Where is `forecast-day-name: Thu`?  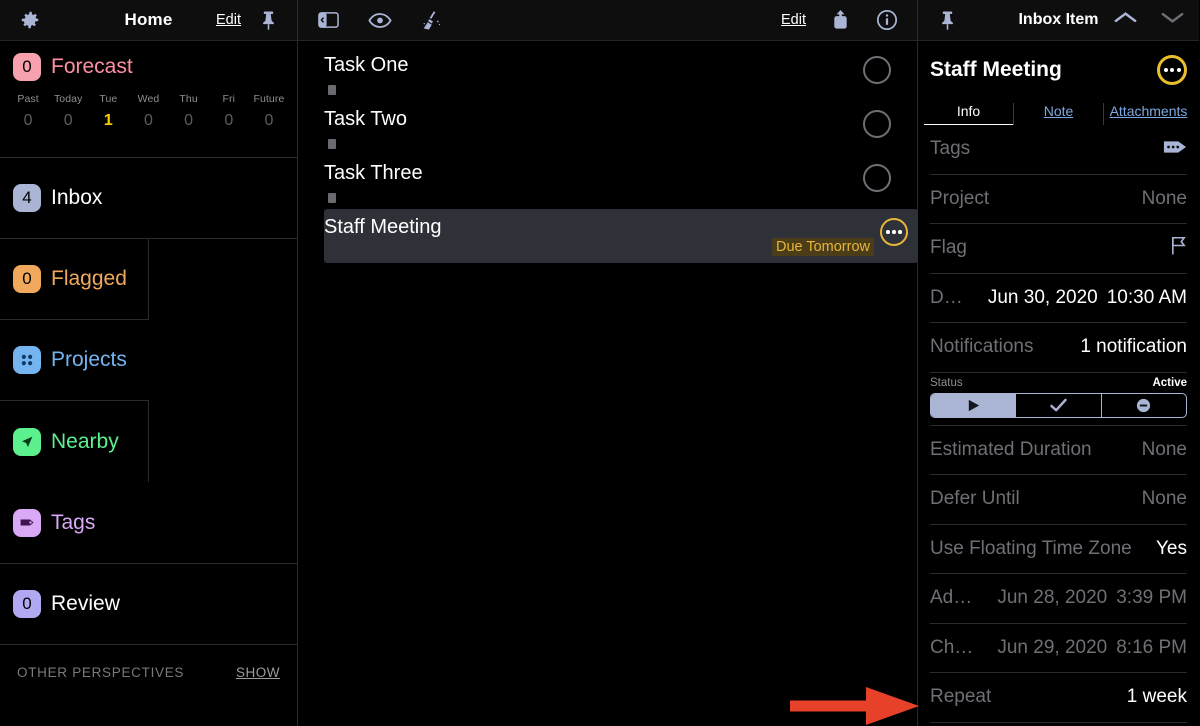
forecast-day-name: Thu is located at coordinates (188, 99).